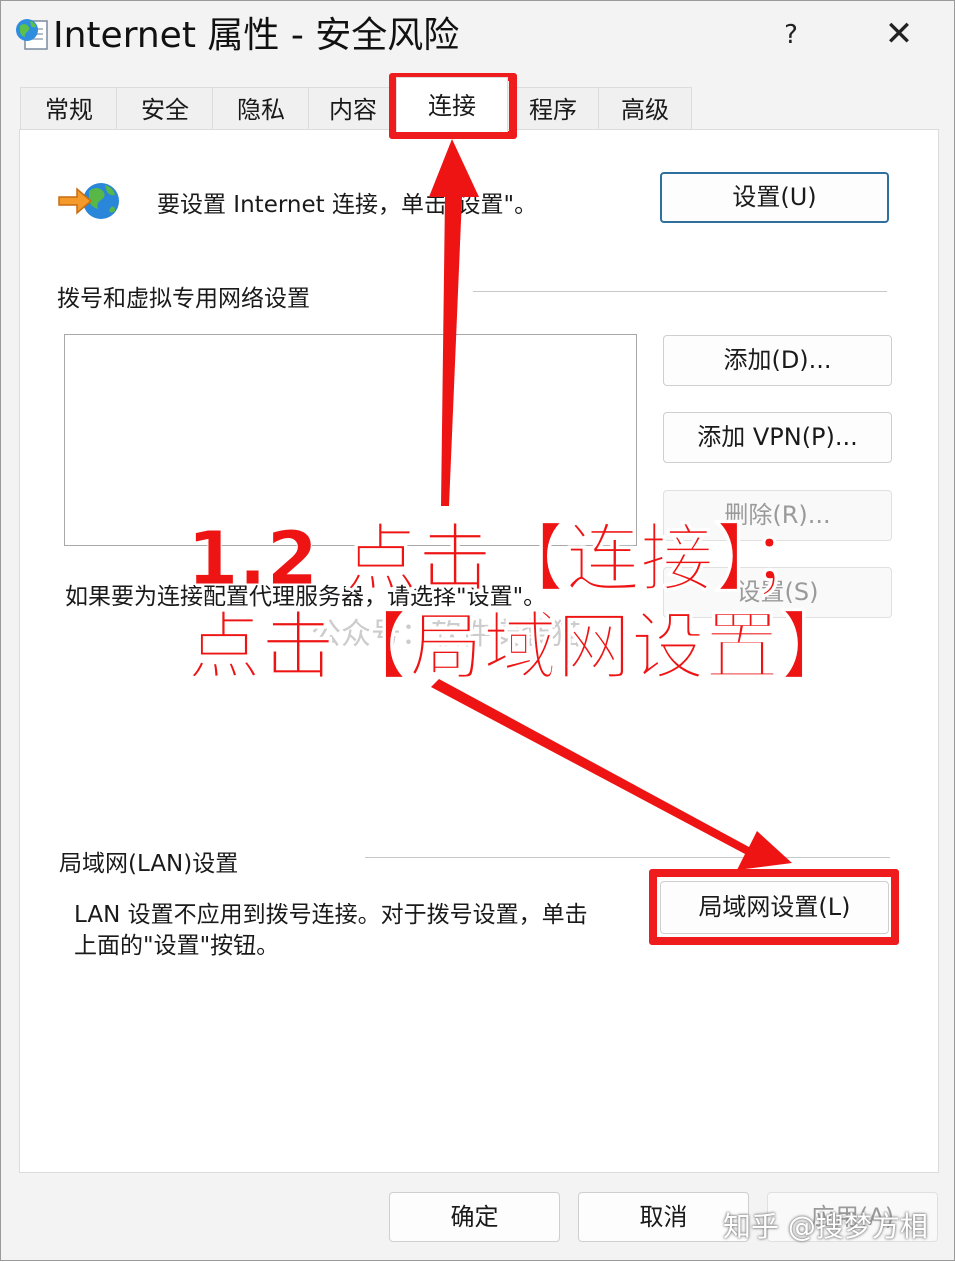 The image size is (955, 1262). I want to click on tab-advanced: 高级, so click(645, 108).